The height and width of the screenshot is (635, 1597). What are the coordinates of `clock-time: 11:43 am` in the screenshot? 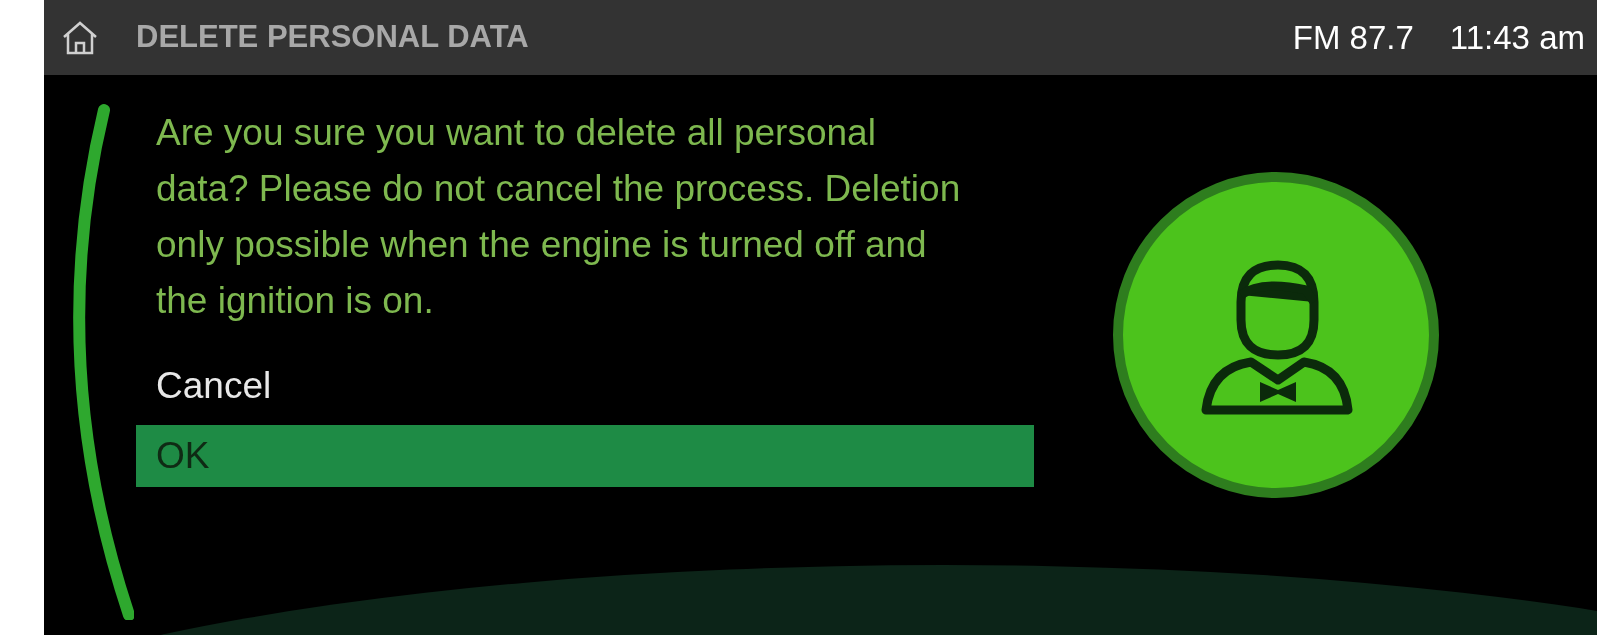 It's located at (1517, 37).